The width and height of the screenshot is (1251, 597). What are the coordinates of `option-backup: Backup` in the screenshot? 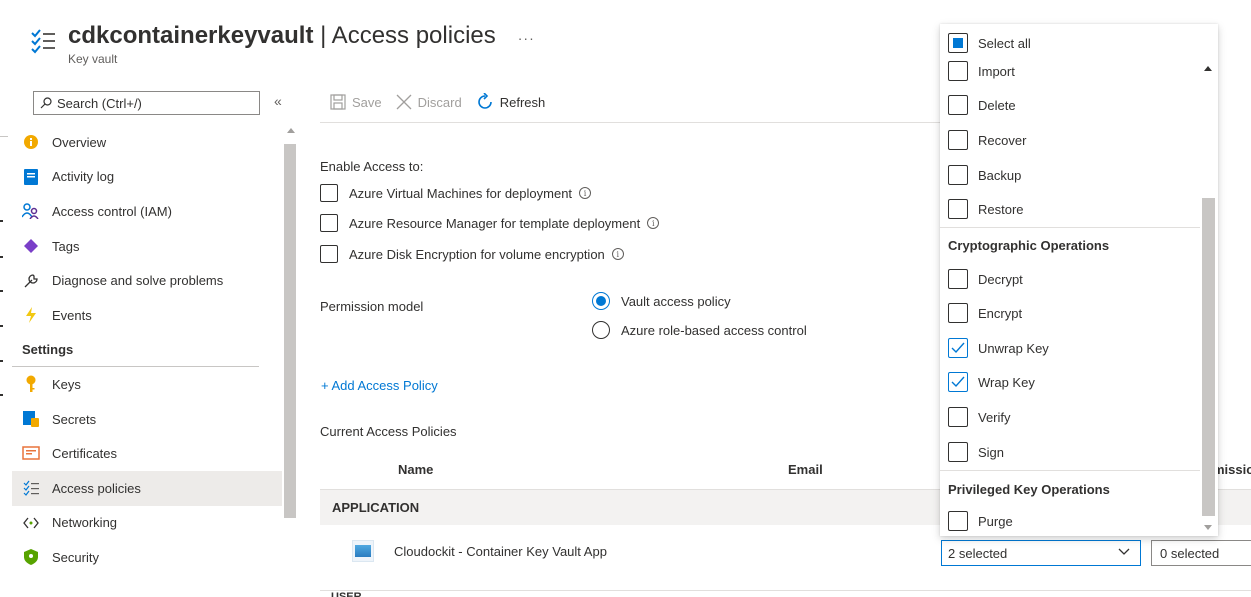 It's located at (984, 175).